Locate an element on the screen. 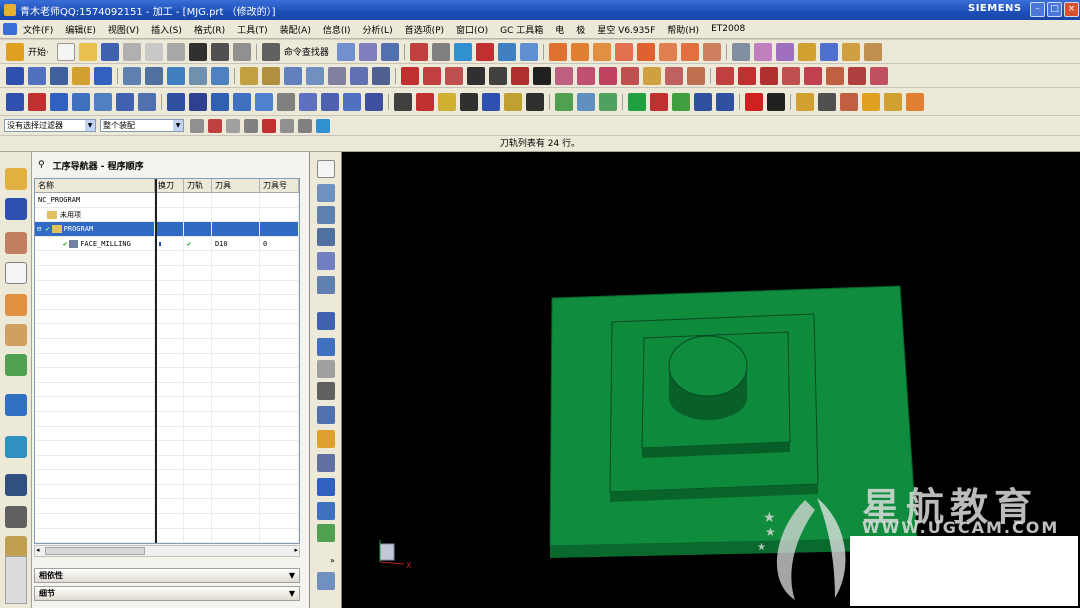 Image resolution: width=1080 pixels, height=608 pixels. orient-left-icon is located at coordinates (623, 51).